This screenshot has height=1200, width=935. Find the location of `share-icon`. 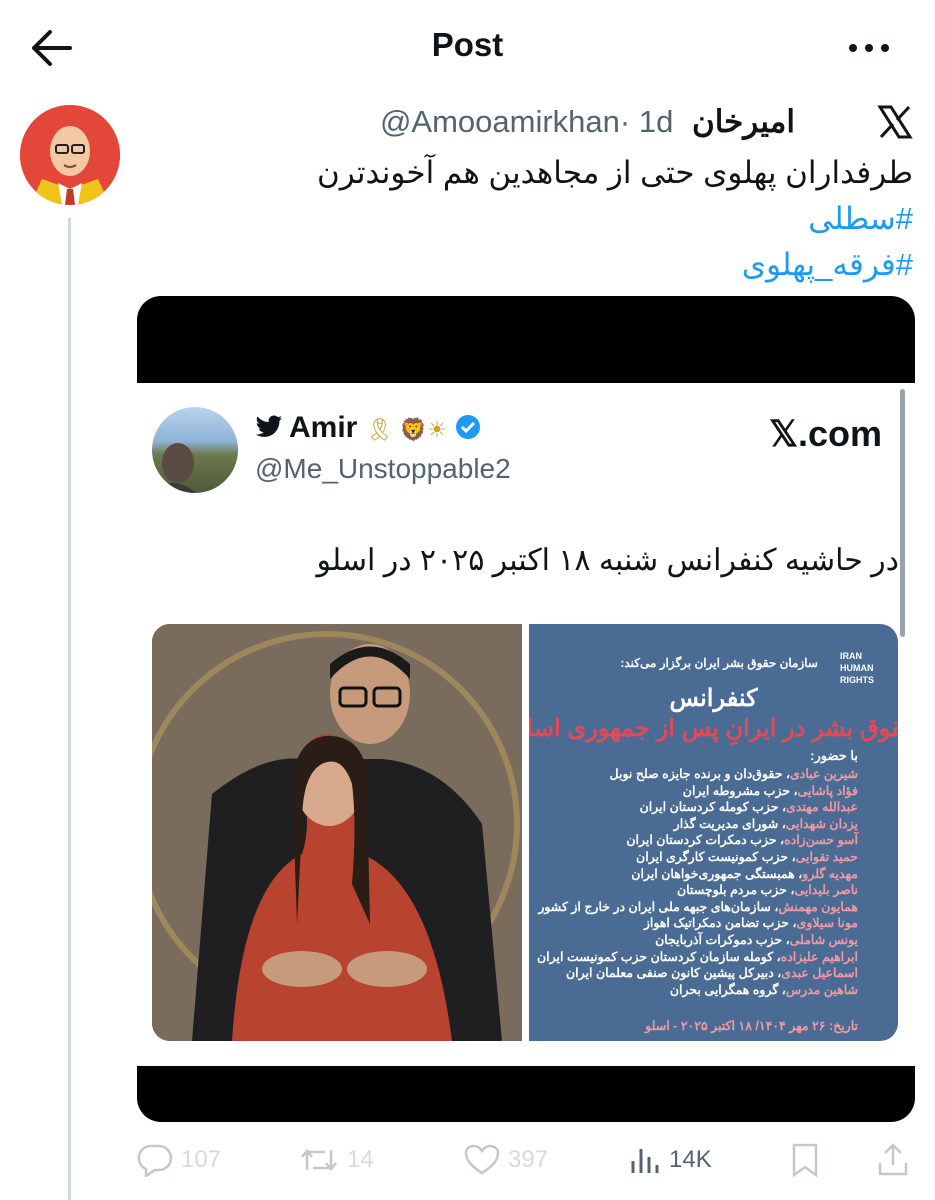

share-icon is located at coordinates (893, 1160).